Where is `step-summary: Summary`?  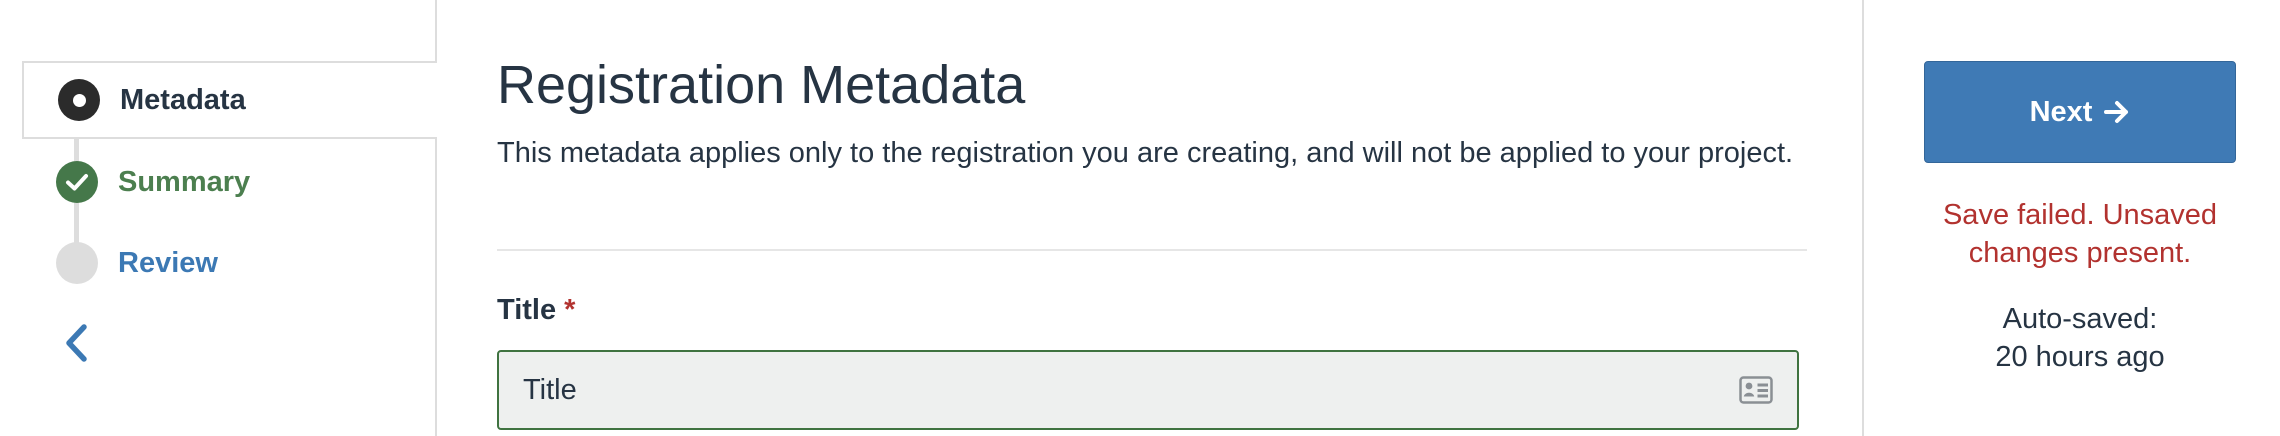 step-summary: Summary is located at coordinates (229, 182).